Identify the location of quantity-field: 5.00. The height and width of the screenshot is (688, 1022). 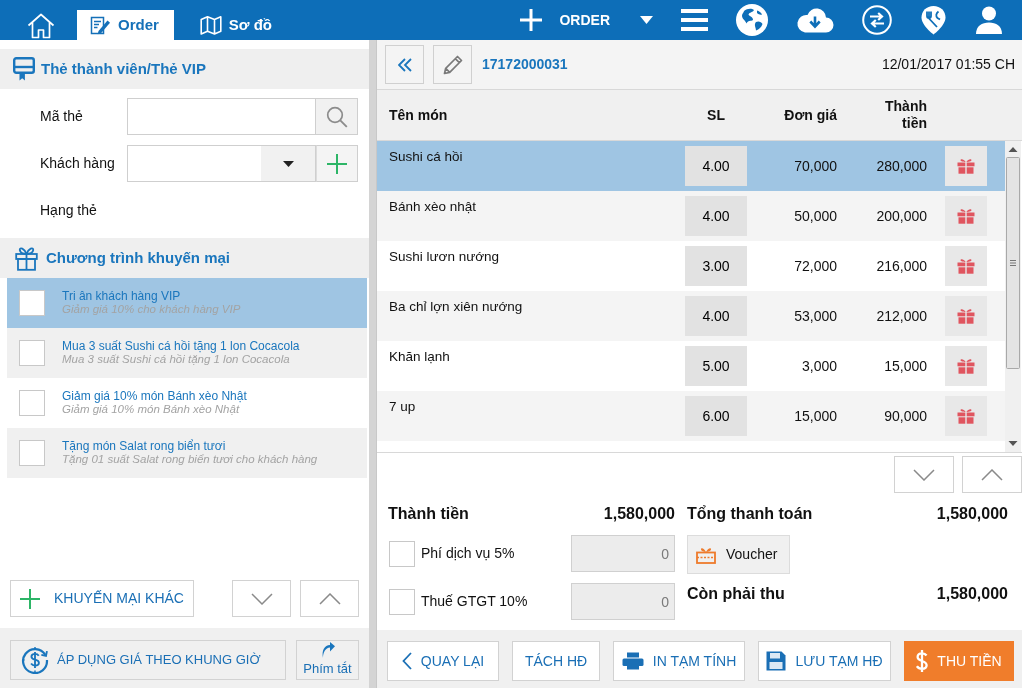
(716, 366).